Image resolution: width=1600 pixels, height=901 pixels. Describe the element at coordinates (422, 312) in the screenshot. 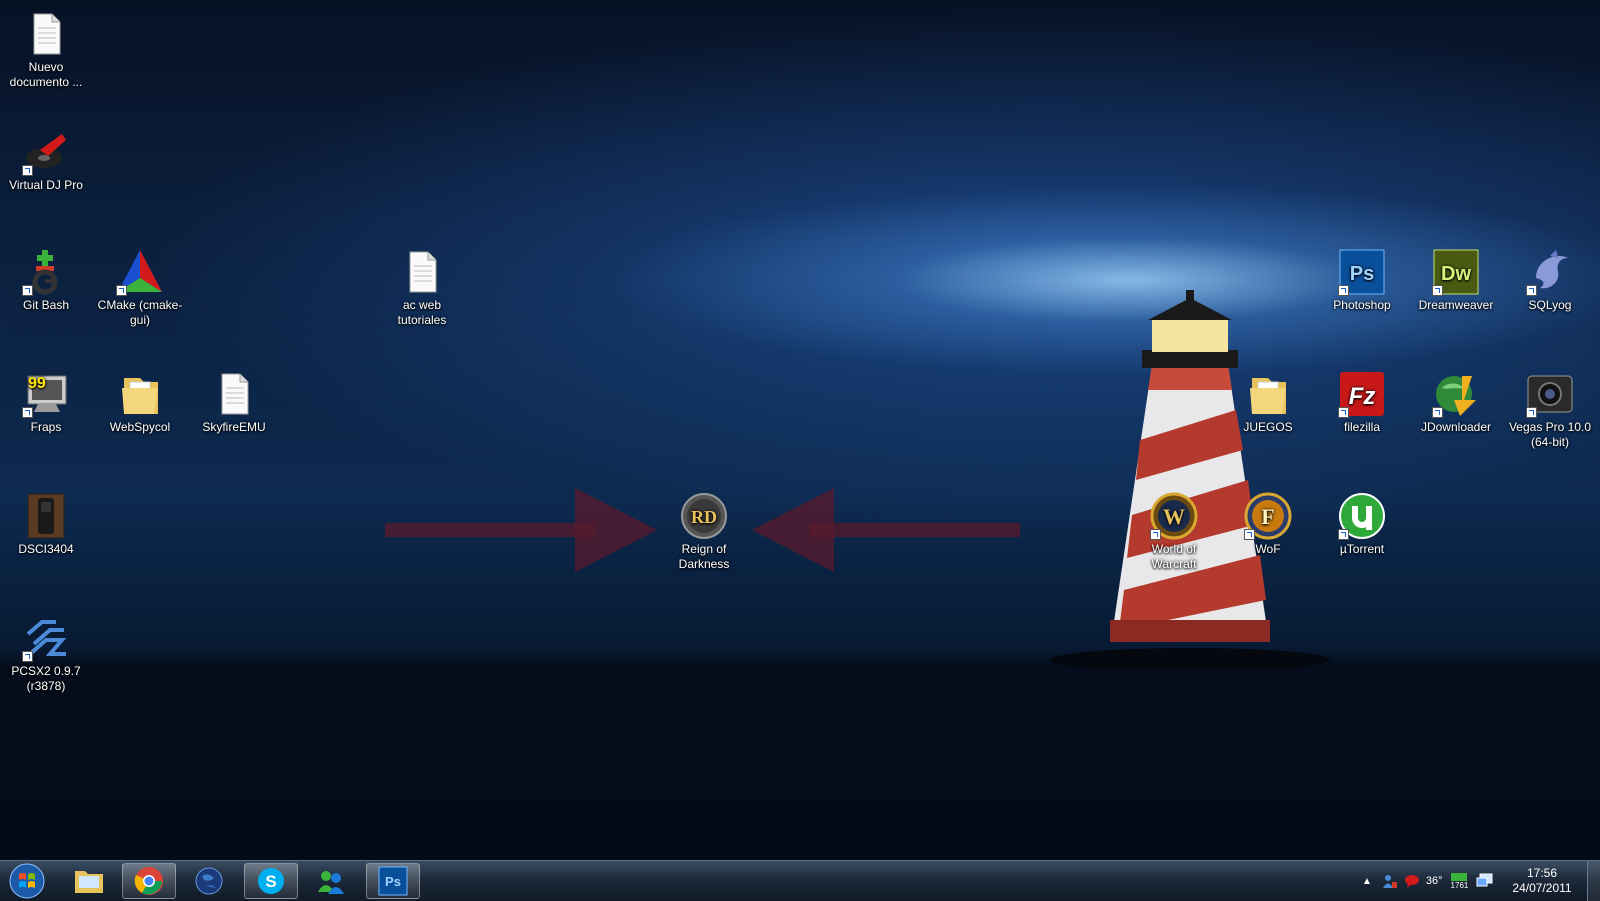

I see `desktop-icon-label: ac web tutoriales` at that location.